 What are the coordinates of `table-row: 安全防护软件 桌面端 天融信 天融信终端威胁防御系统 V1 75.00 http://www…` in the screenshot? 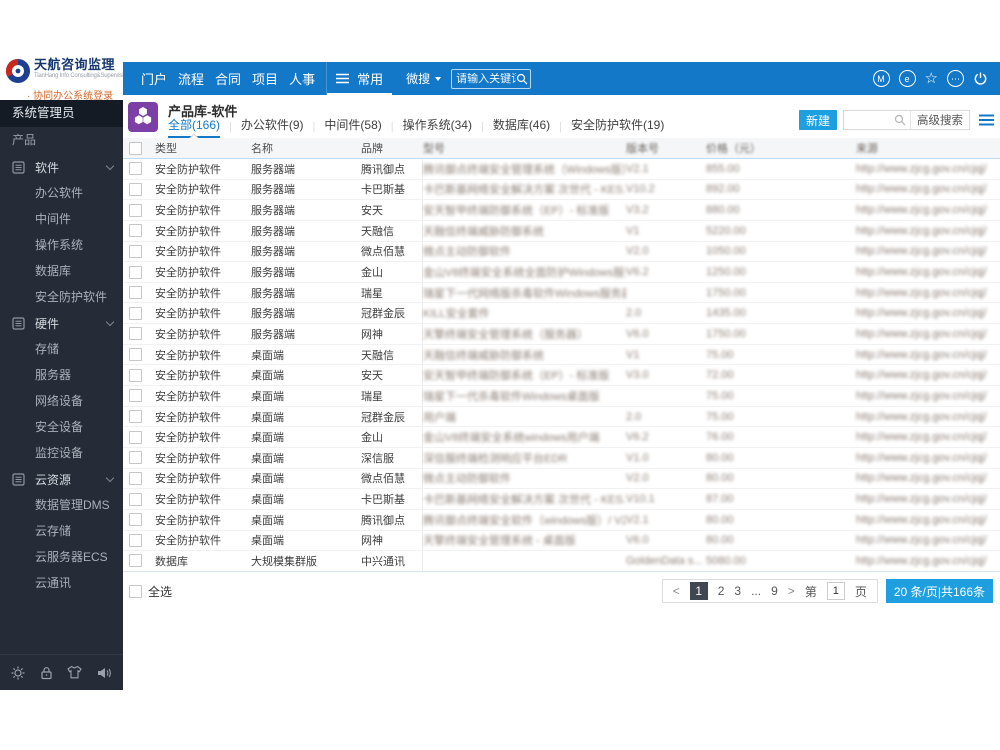 It's located at (561, 355).